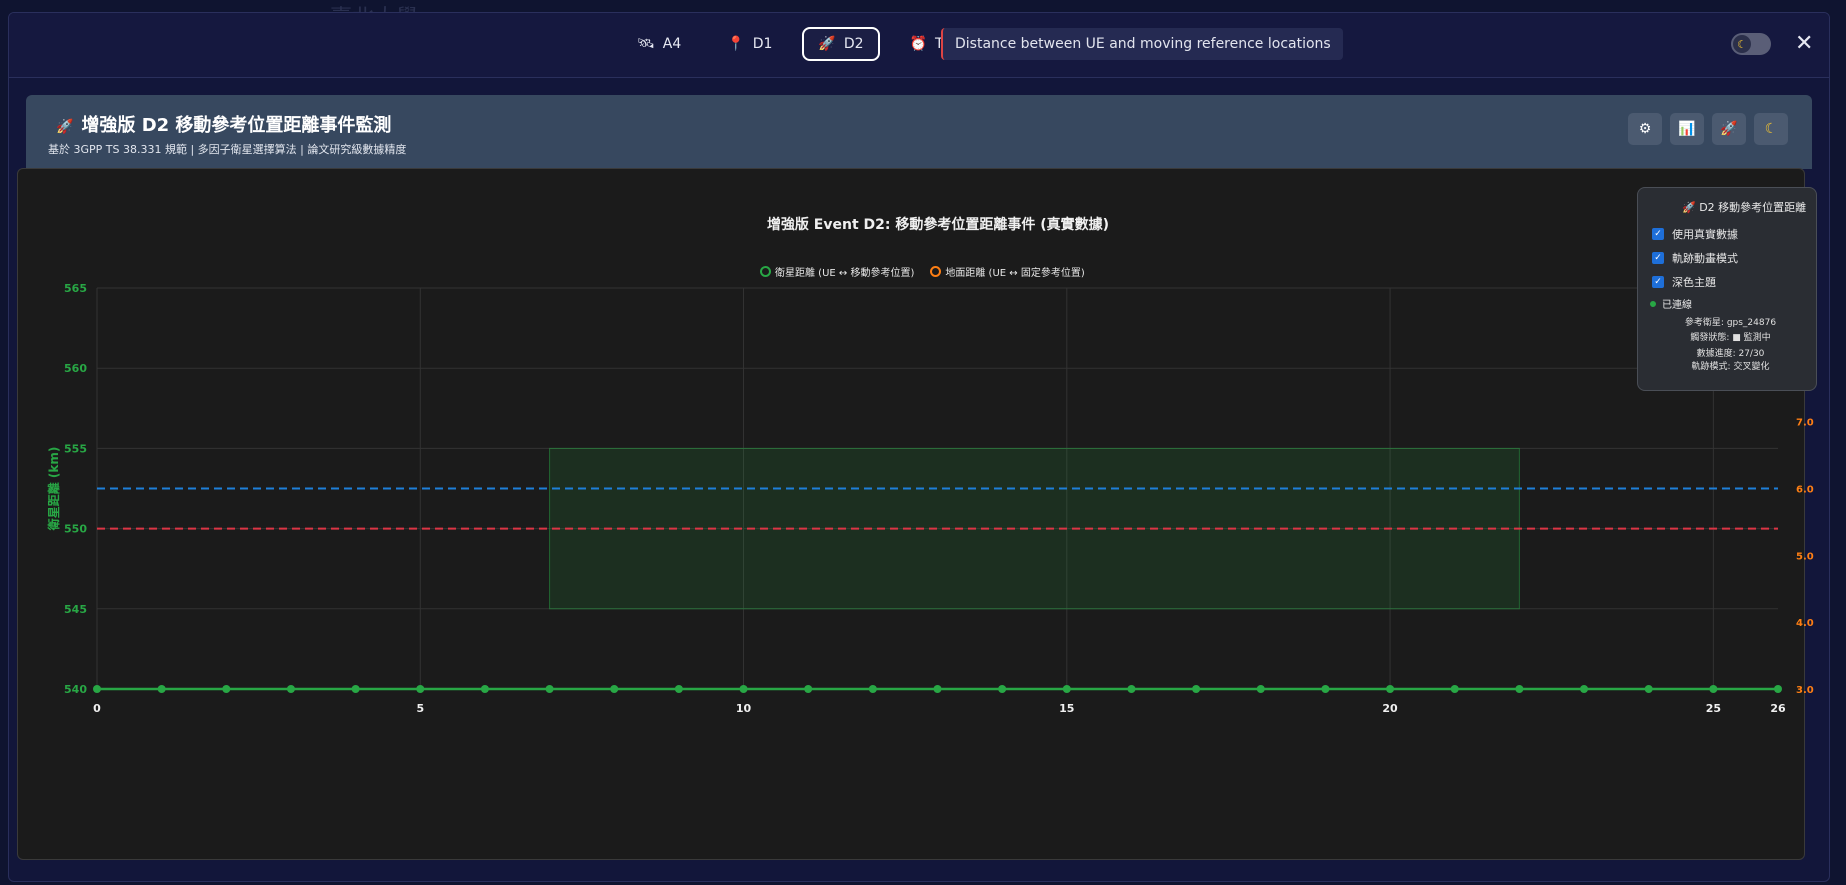 This screenshot has height=885, width=1846. What do you see at coordinates (420, 708) in the screenshot?
I see `x-tick-label: 5` at bounding box center [420, 708].